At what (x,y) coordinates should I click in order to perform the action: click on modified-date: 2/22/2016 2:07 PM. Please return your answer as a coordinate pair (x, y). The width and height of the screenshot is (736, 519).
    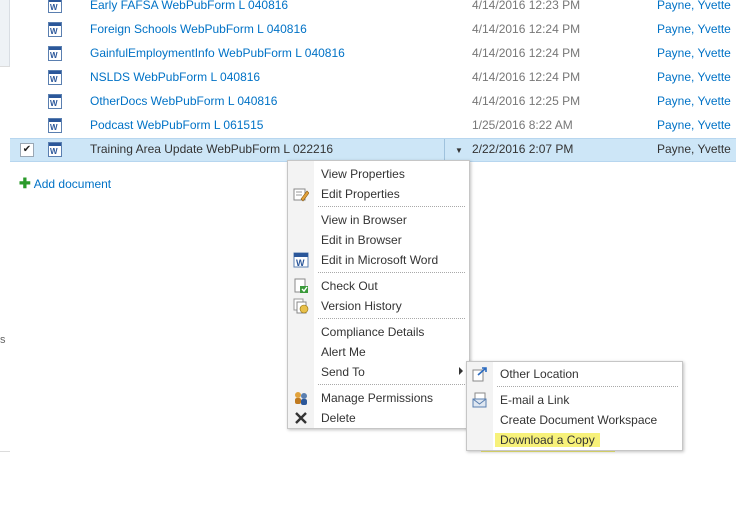
    Looking at the image, I should click on (523, 149).